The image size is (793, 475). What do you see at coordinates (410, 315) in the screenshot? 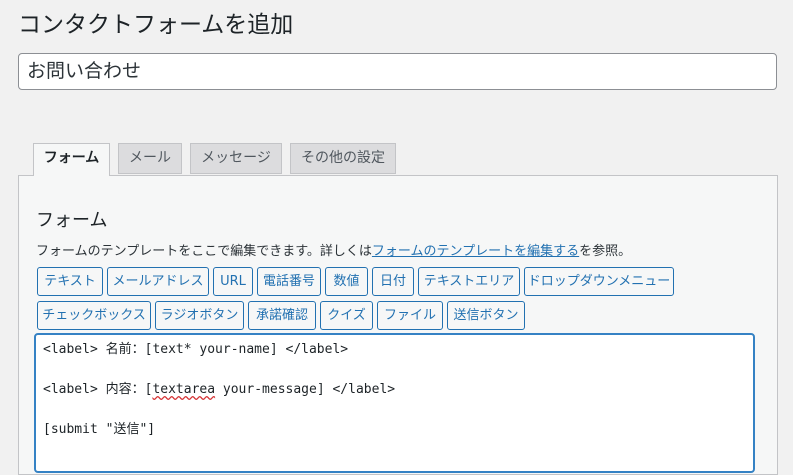
I see `tag-button-file: ファイル` at bounding box center [410, 315].